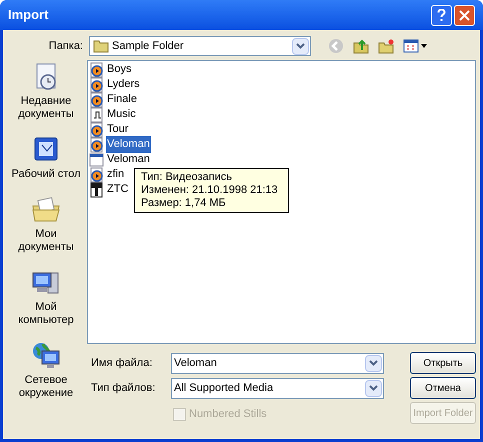 The image size is (483, 442). I want to click on close-button, so click(464, 15).